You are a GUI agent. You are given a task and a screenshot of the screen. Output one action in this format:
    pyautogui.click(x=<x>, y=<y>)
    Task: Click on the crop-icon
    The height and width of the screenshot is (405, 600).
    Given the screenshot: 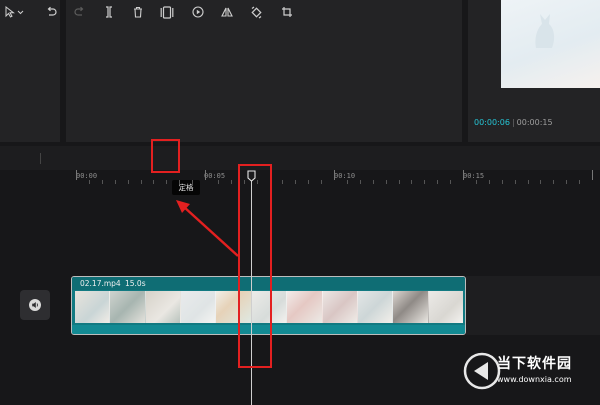 What is the action you would take?
    pyautogui.click(x=287, y=12)
    